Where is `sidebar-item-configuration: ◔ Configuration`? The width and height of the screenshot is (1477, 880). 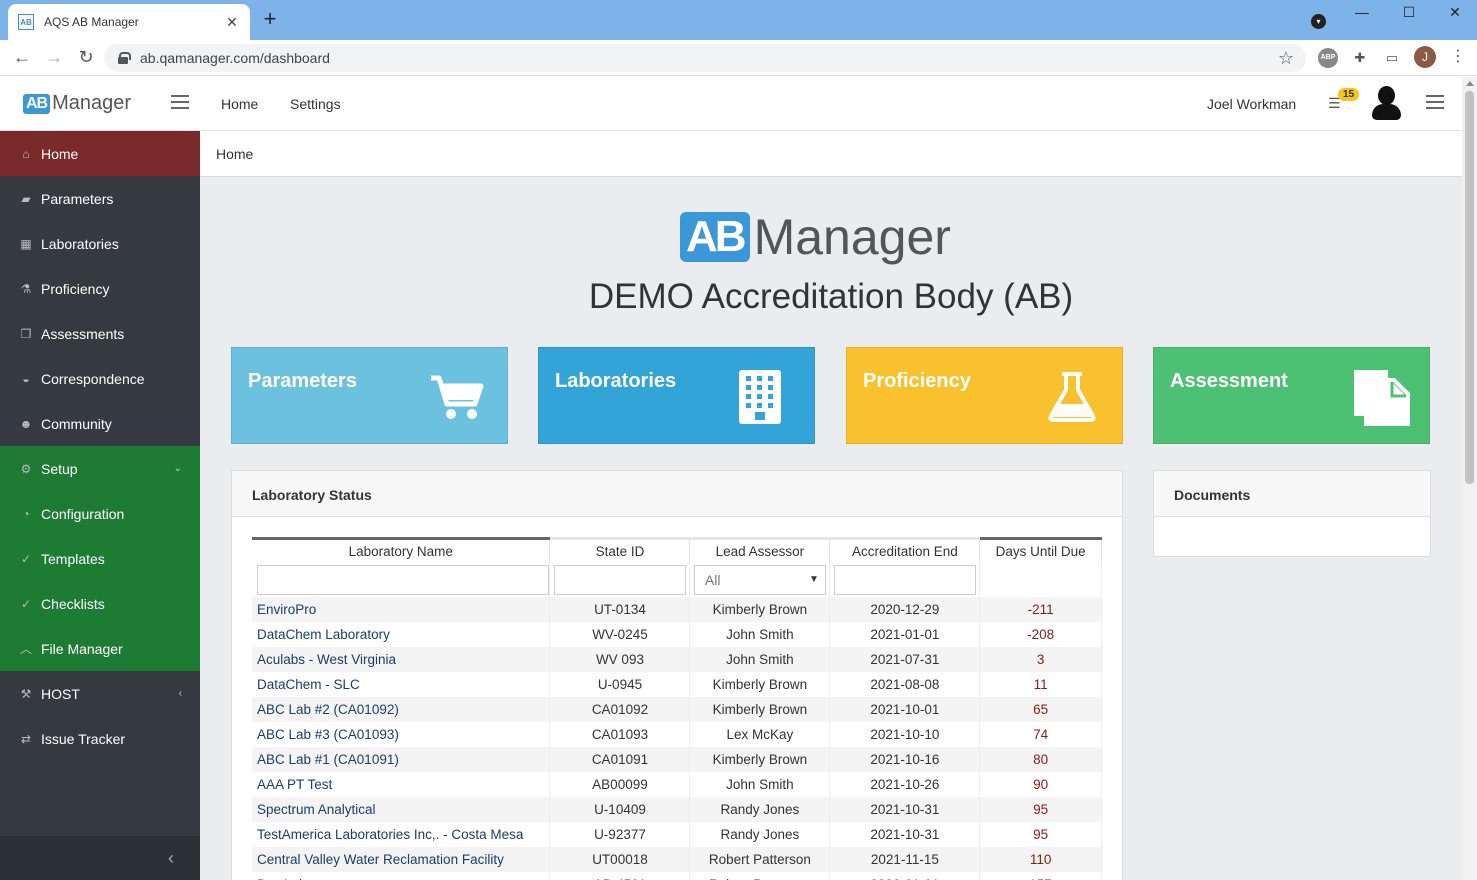 sidebar-item-configuration: ◔ Configuration is located at coordinates (100, 513).